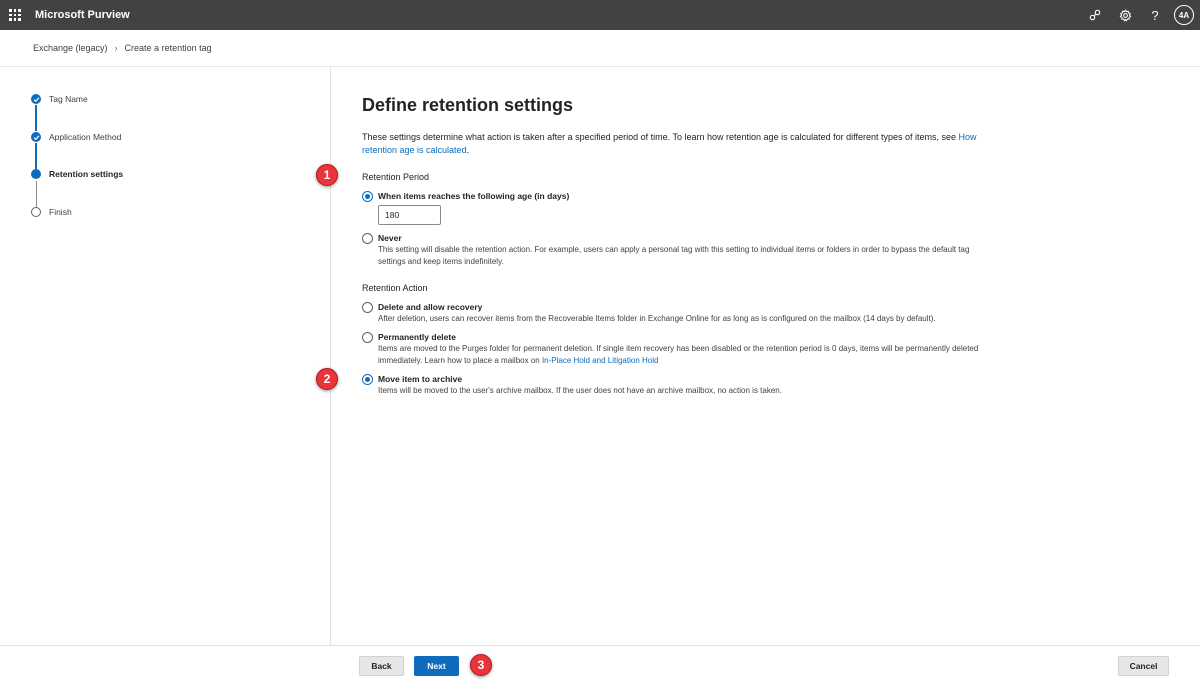 The height and width of the screenshot is (685, 1200). I want to click on waffle-icon, so click(15, 15).